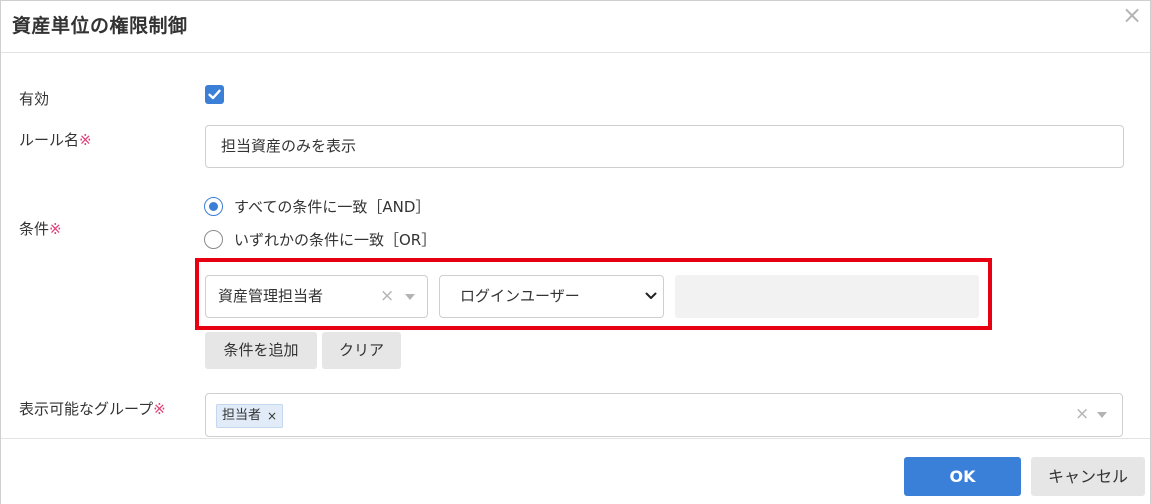 The width and height of the screenshot is (1151, 504). I want to click on rule-name-label: ルール名※, so click(55, 139).